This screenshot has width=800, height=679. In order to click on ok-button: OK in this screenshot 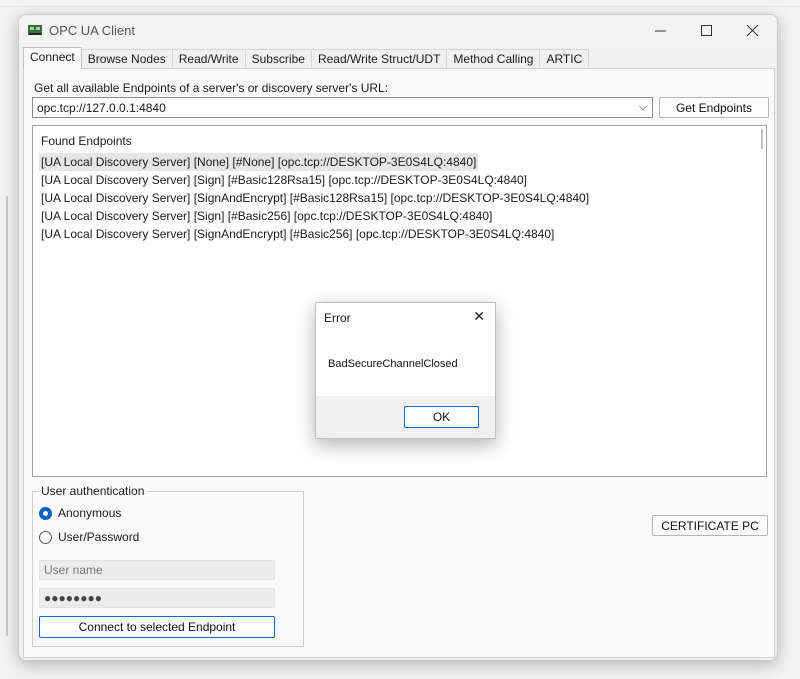, I will do `click(441, 417)`.